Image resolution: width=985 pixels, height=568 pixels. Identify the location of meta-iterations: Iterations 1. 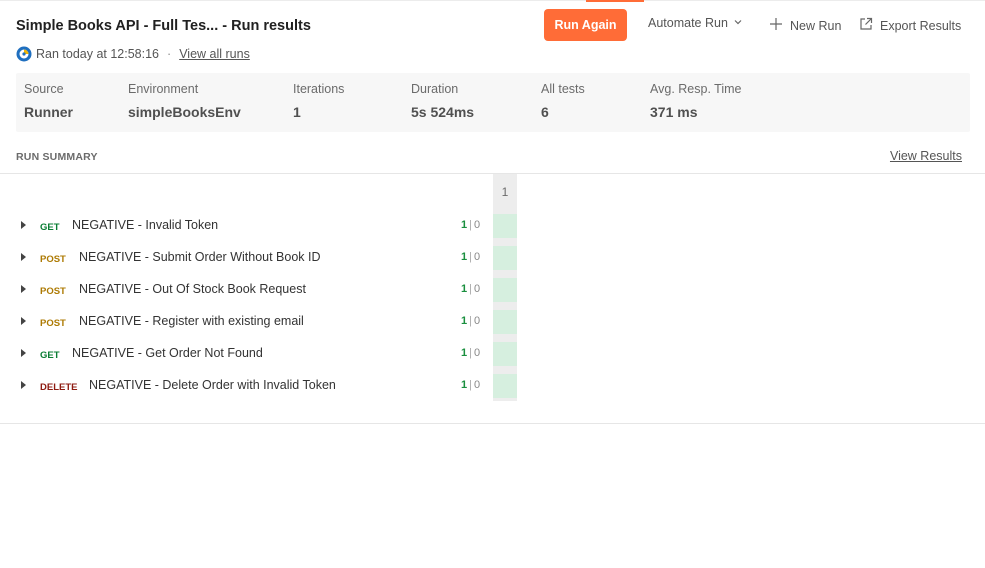
(318, 101).